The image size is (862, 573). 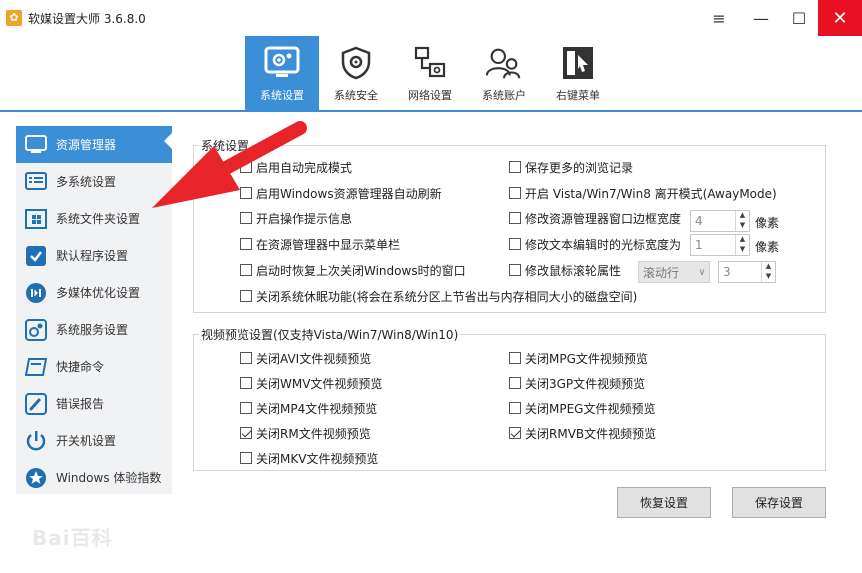 I want to click on option-avi-preview: 关闭AVI文件视频预览, so click(x=305, y=358).